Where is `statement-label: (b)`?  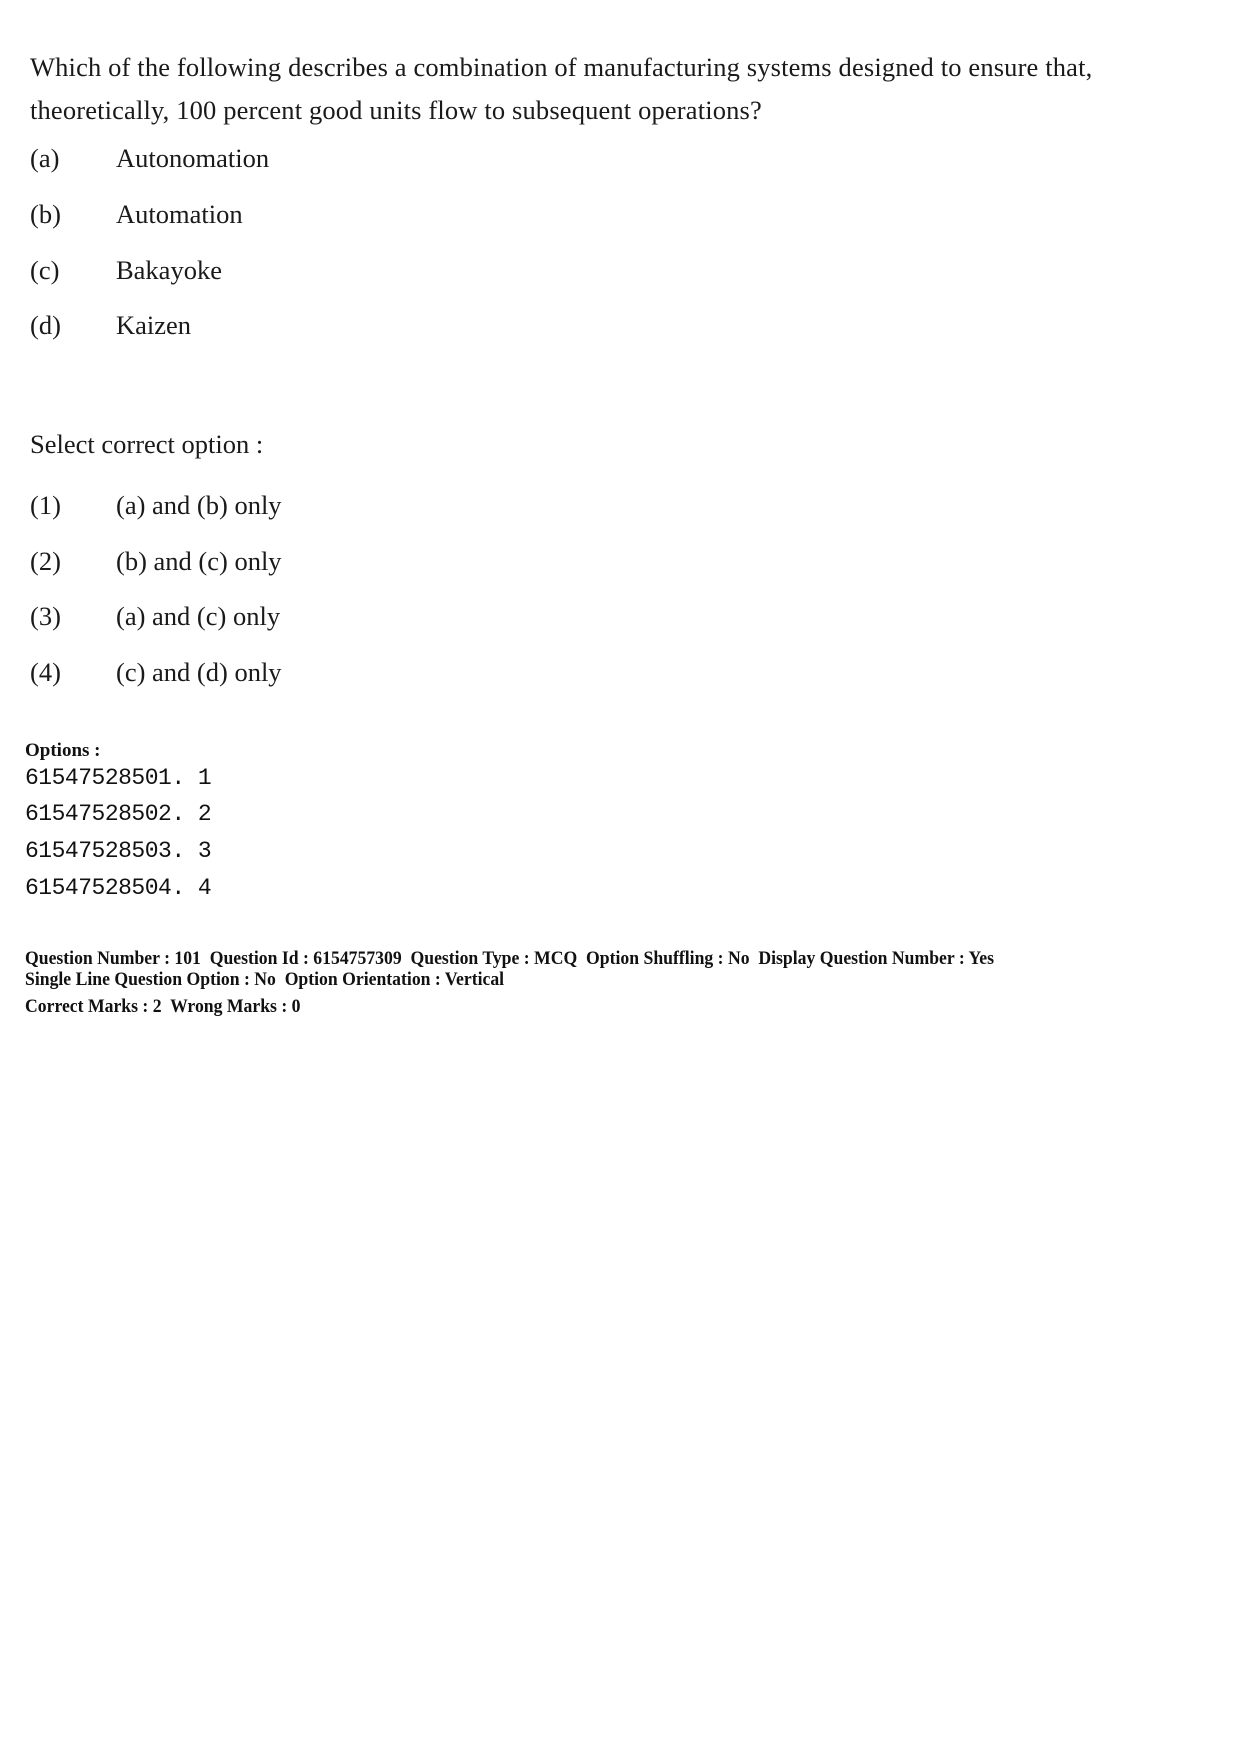 statement-label: (b) is located at coordinates (45, 214).